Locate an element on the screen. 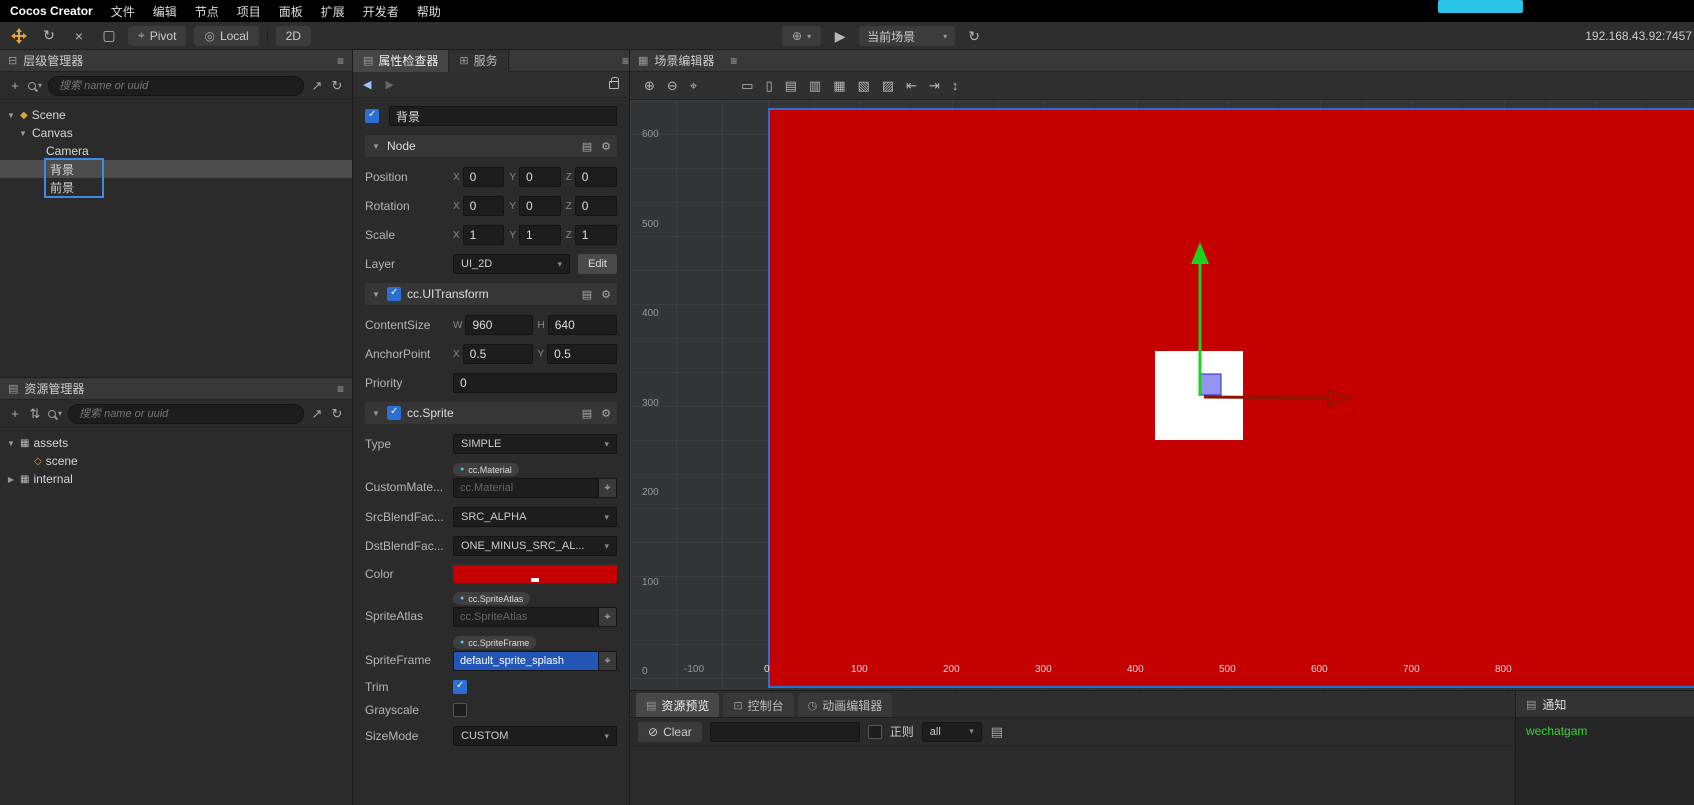  sprite-section-header: ▼ cc.Sprite ▤ ⚙ is located at coordinates (491, 413).